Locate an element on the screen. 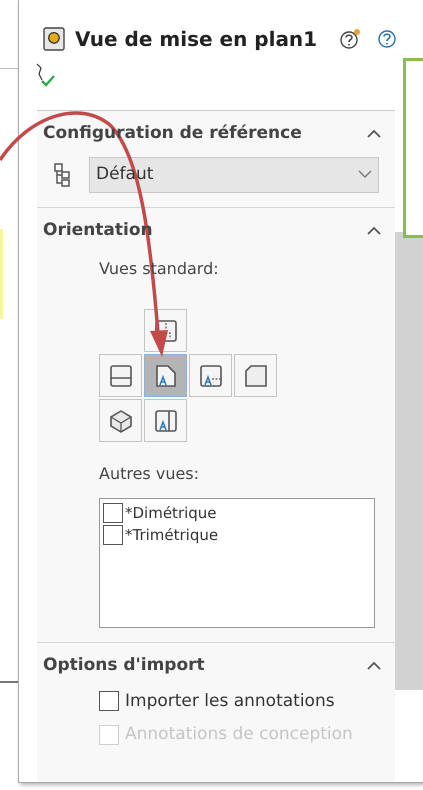 This screenshot has height=790, width=423. section-title: Options d'import is located at coordinates (124, 665).